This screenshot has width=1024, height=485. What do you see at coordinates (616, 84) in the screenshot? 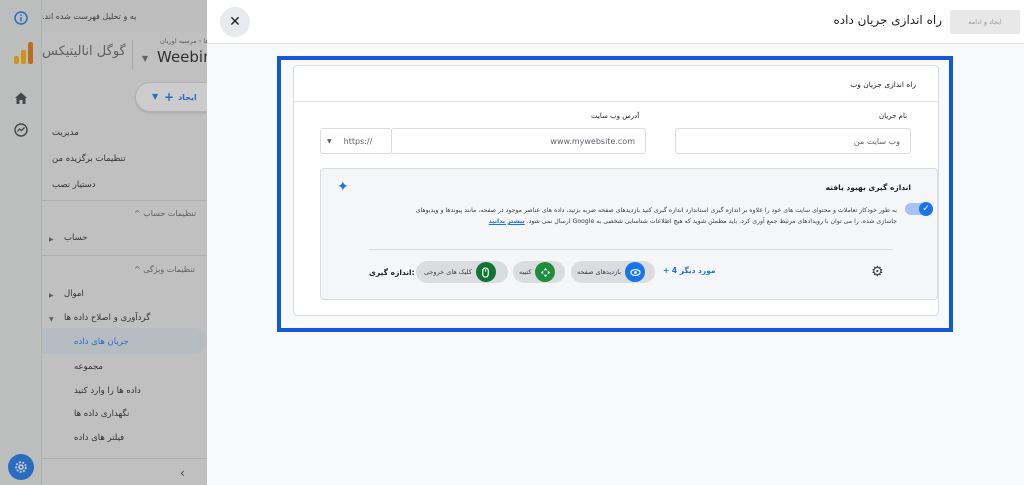
I see `card-header: راه اندازی جریان وب` at bounding box center [616, 84].